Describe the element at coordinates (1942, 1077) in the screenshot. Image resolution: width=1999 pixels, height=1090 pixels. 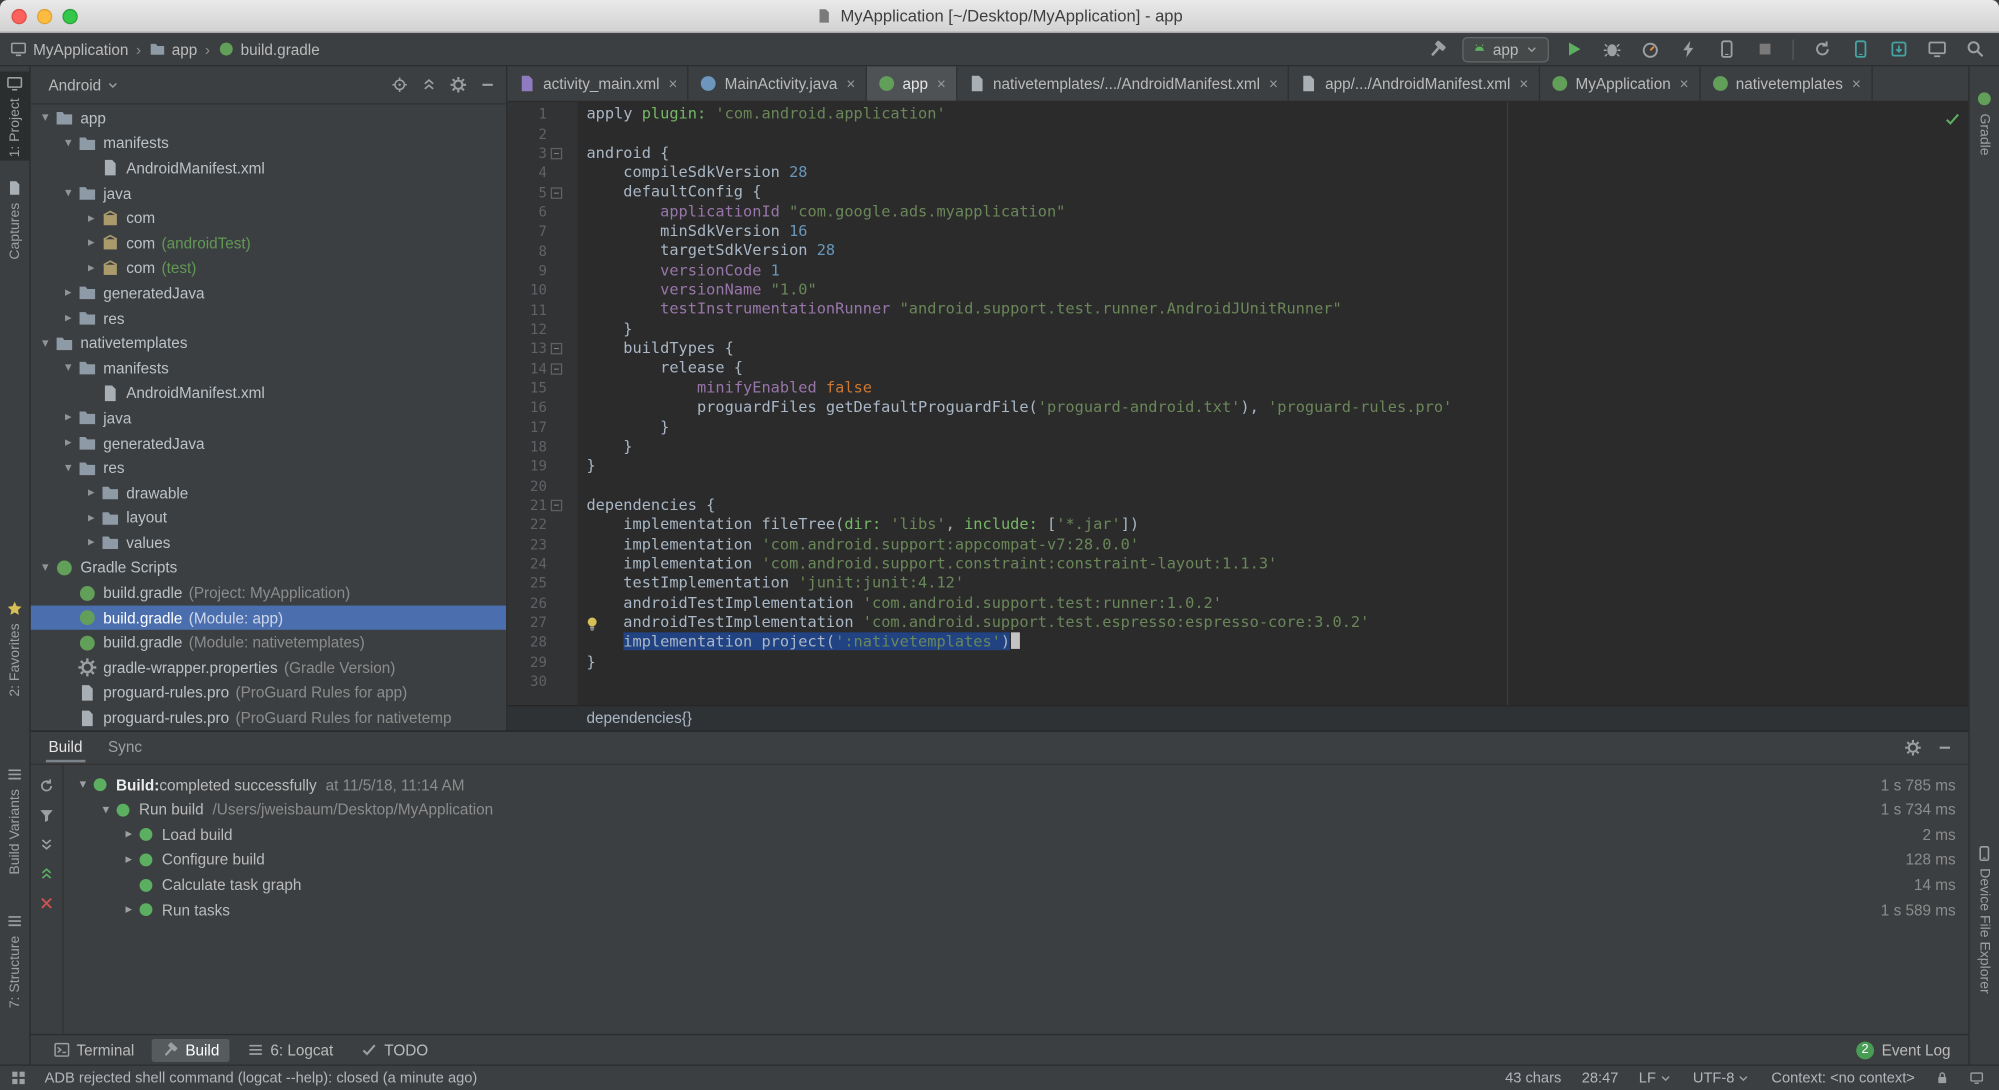
I see `readonly-lock-icon` at that location.